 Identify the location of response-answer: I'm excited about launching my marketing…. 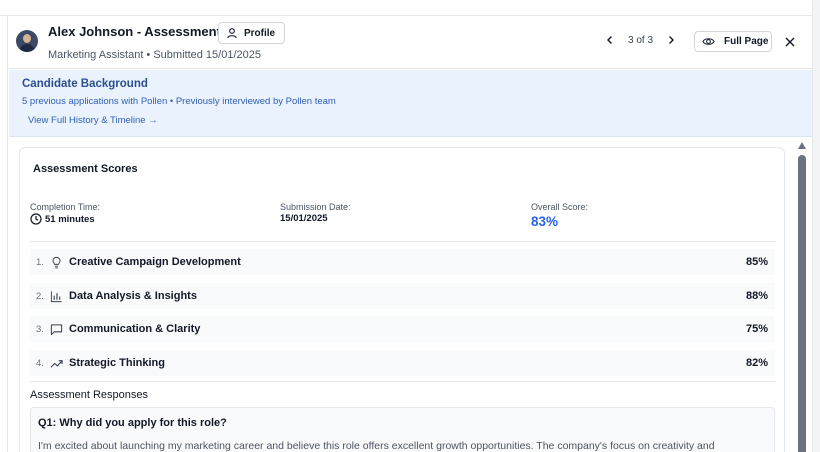
(376, 446).